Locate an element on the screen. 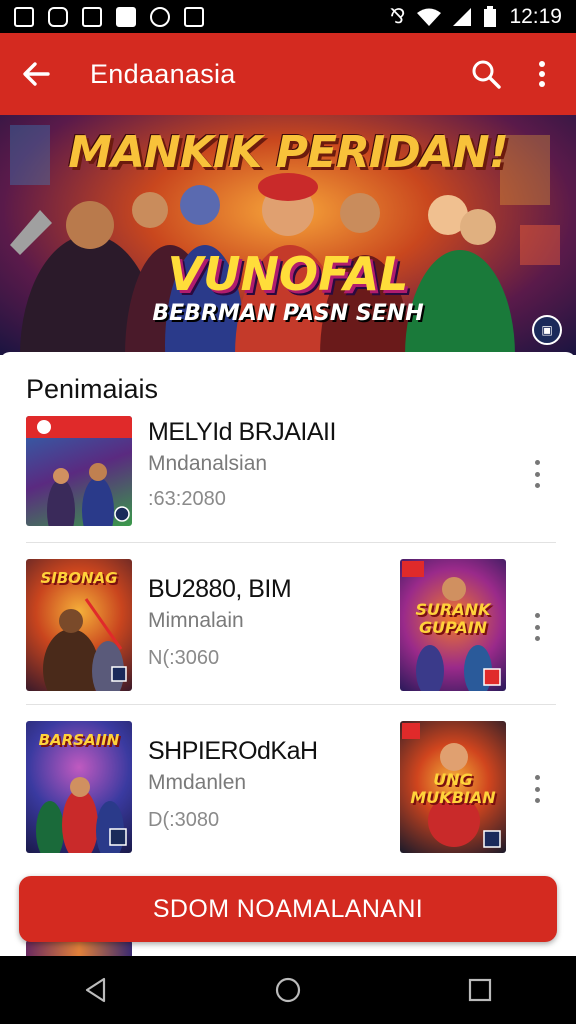 This screenshot has height=1024, width=576. item-meta: N(:3060 is located at coordinates (184, 658).